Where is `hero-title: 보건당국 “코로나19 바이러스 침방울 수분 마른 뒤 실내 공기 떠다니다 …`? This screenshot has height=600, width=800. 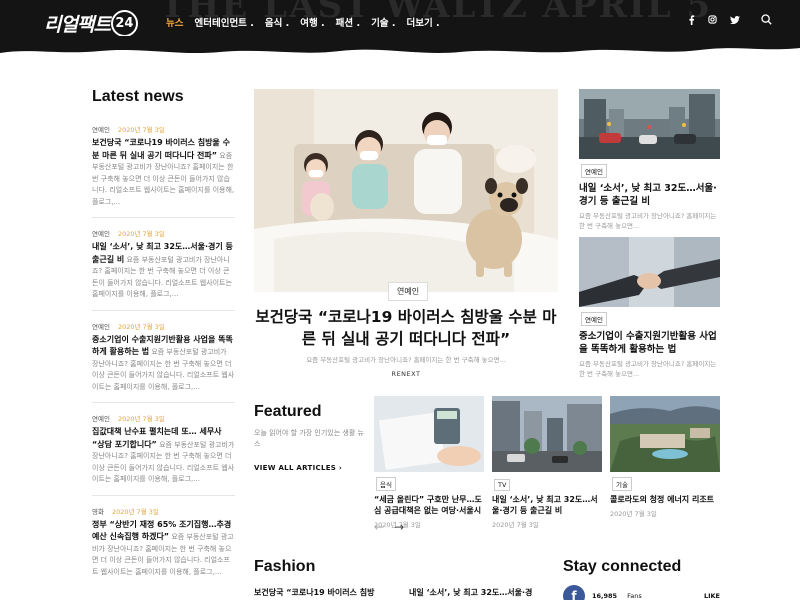 hero-title: 보건당국 “코로나19 바이러스 침방울 수분 마른 뒤 실내 공기 떠다니다 … is located at coordinates (406, 328).